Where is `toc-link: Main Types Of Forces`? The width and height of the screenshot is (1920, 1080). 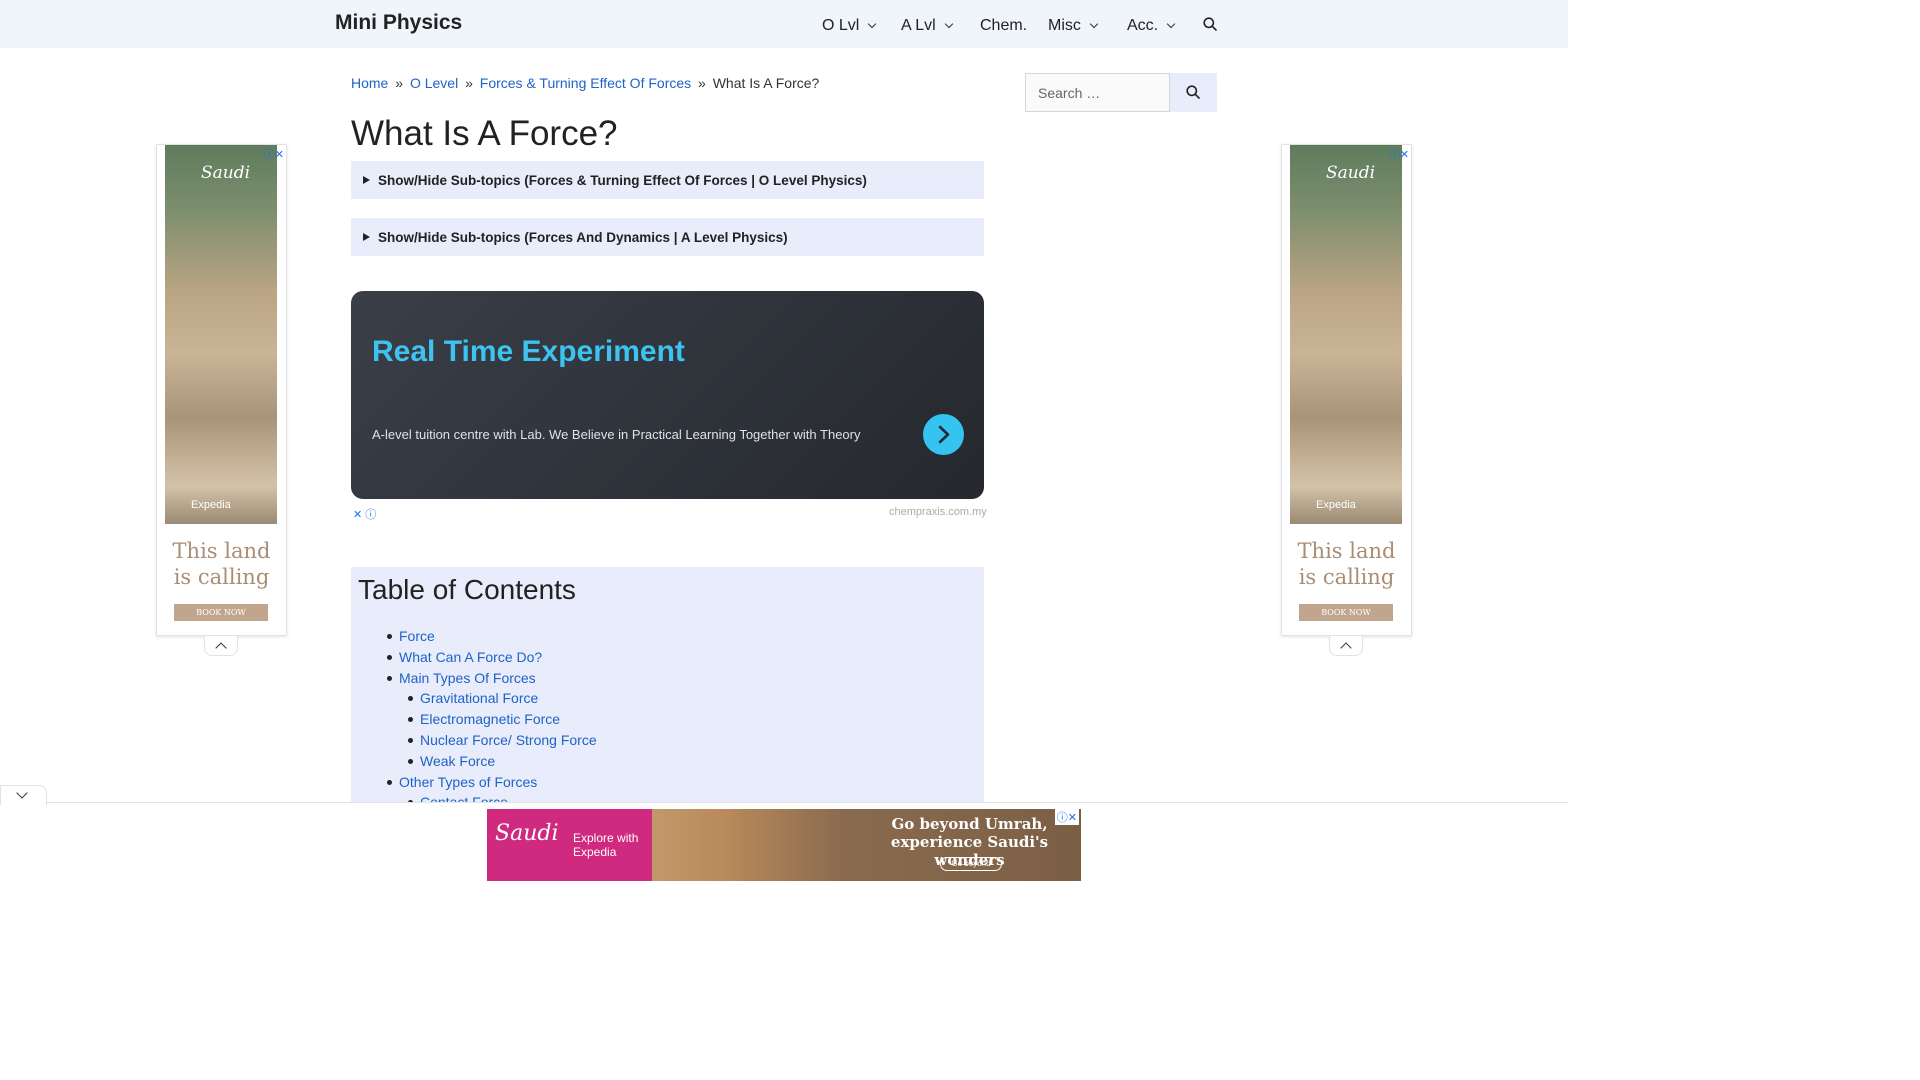 toc-link: Main Types Of Forces is located at coordinates (467, 678).